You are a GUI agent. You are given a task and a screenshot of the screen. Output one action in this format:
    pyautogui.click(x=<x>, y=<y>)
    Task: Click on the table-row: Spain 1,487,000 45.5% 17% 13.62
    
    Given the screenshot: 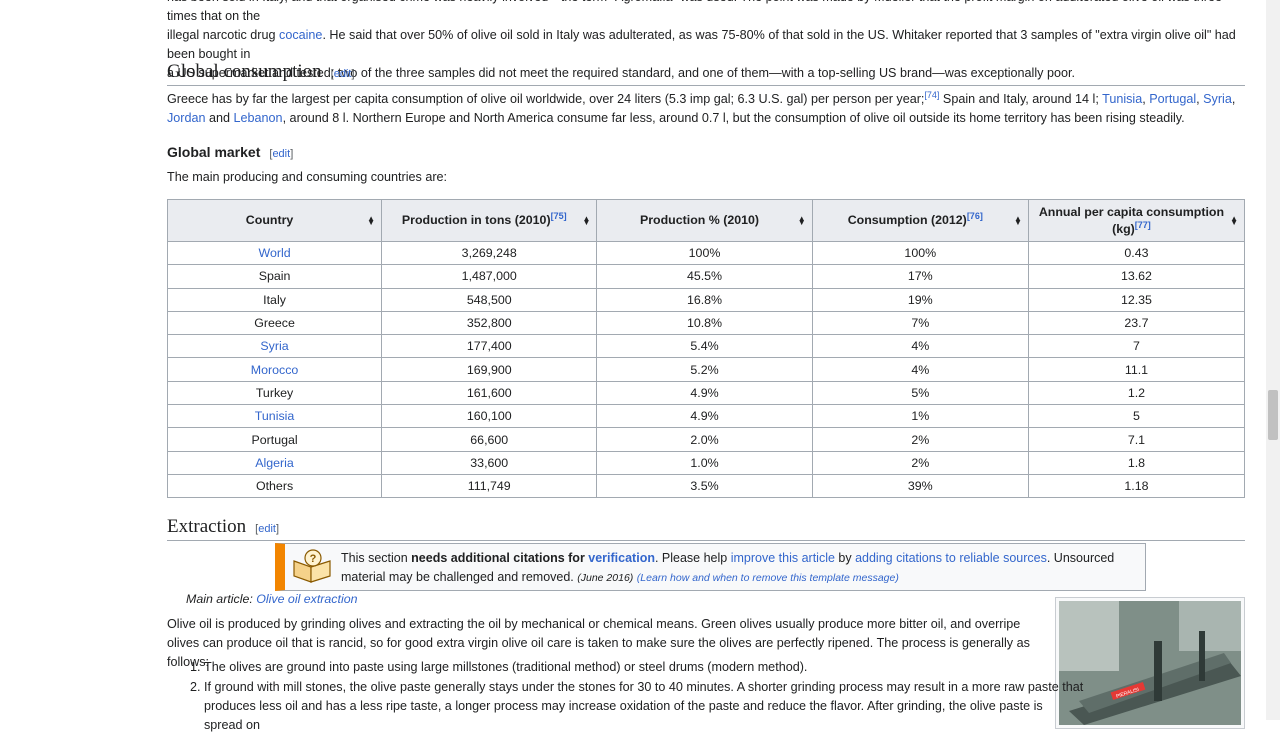 What is the action you would take?
    pyautogui.click(x=706, y=276)
    